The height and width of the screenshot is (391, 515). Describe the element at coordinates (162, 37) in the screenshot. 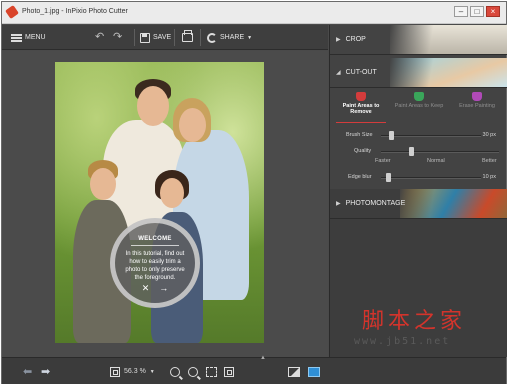

I see `save-label: SAVE` at that location.